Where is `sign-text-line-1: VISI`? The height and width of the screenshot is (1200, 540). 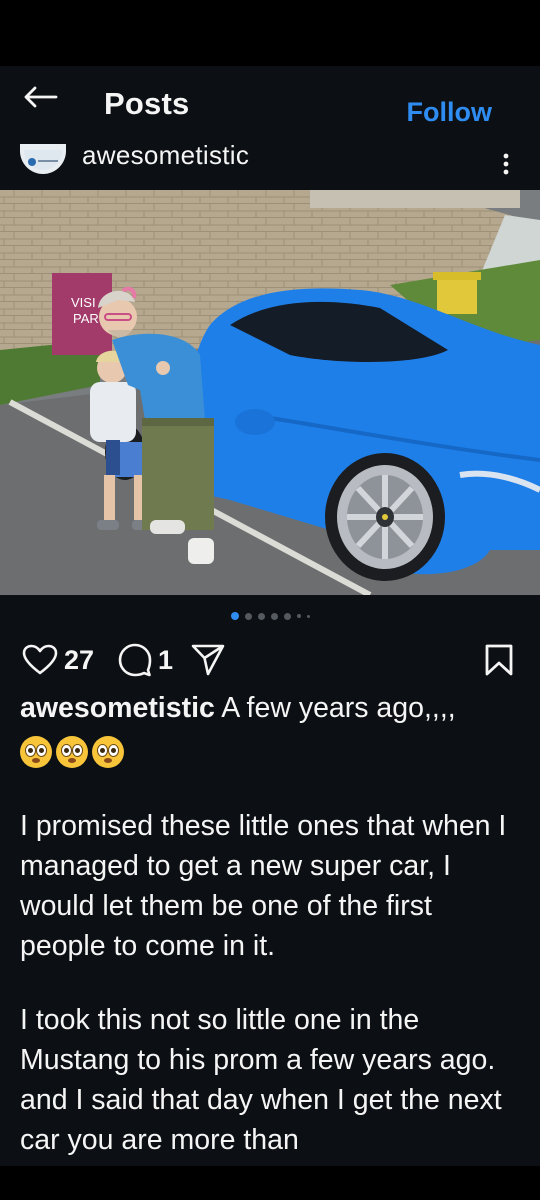
sign-text-line-1: VISI is located at coordinates (83, 302).